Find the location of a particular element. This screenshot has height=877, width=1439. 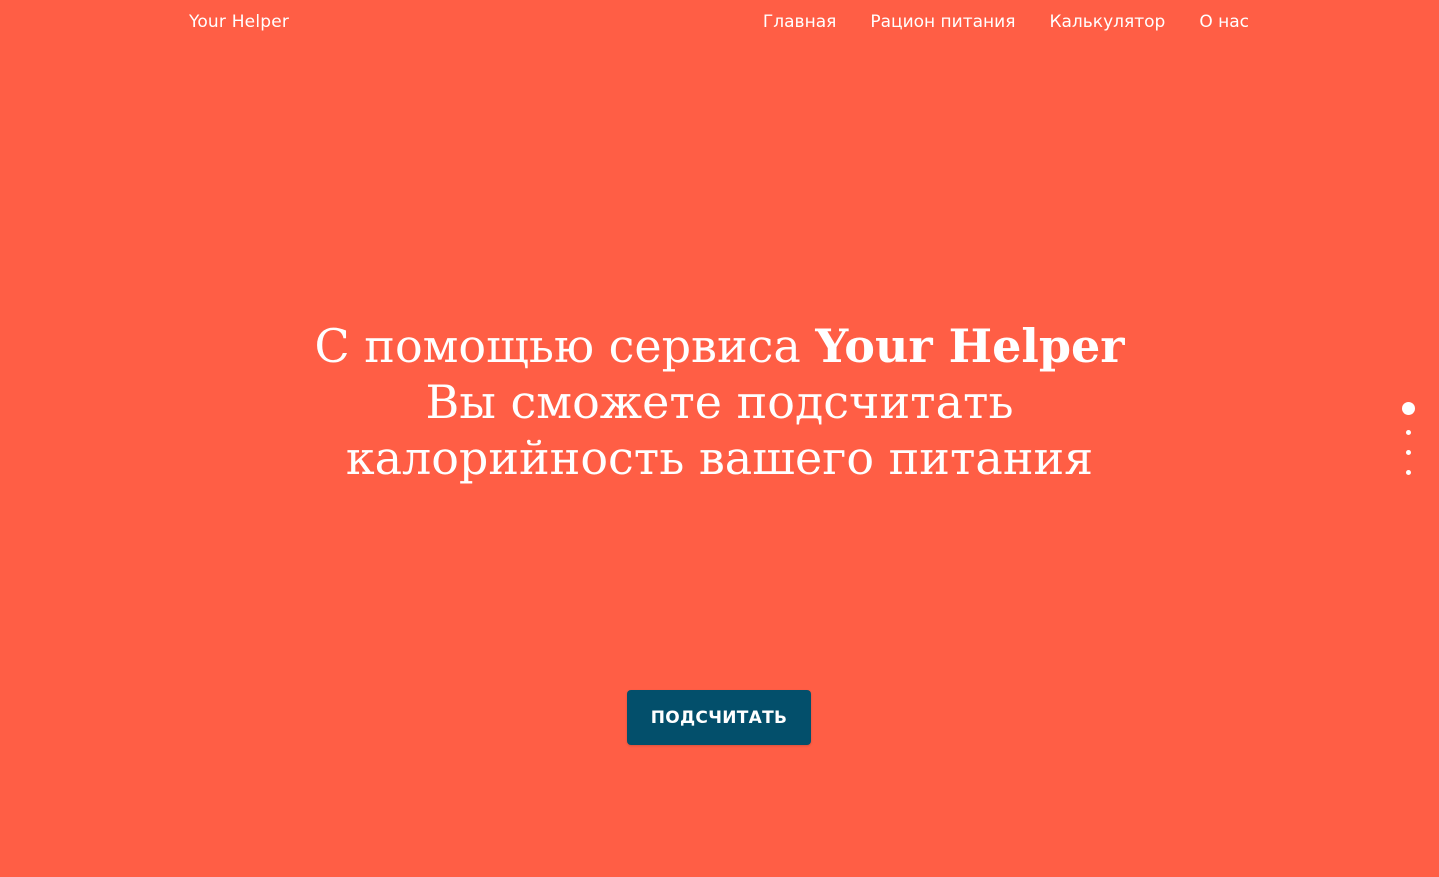

main-nav: Главная Рацион питания Калькулятор О нас is located at coordinates (1006, 22).